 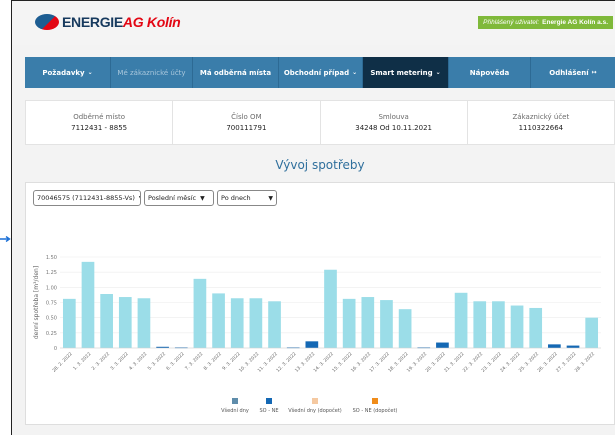 What do you see at coordinates (51, 334) in the screenshot?
I see `y-tick-label: 0.25` at bounding box center [51, 334].